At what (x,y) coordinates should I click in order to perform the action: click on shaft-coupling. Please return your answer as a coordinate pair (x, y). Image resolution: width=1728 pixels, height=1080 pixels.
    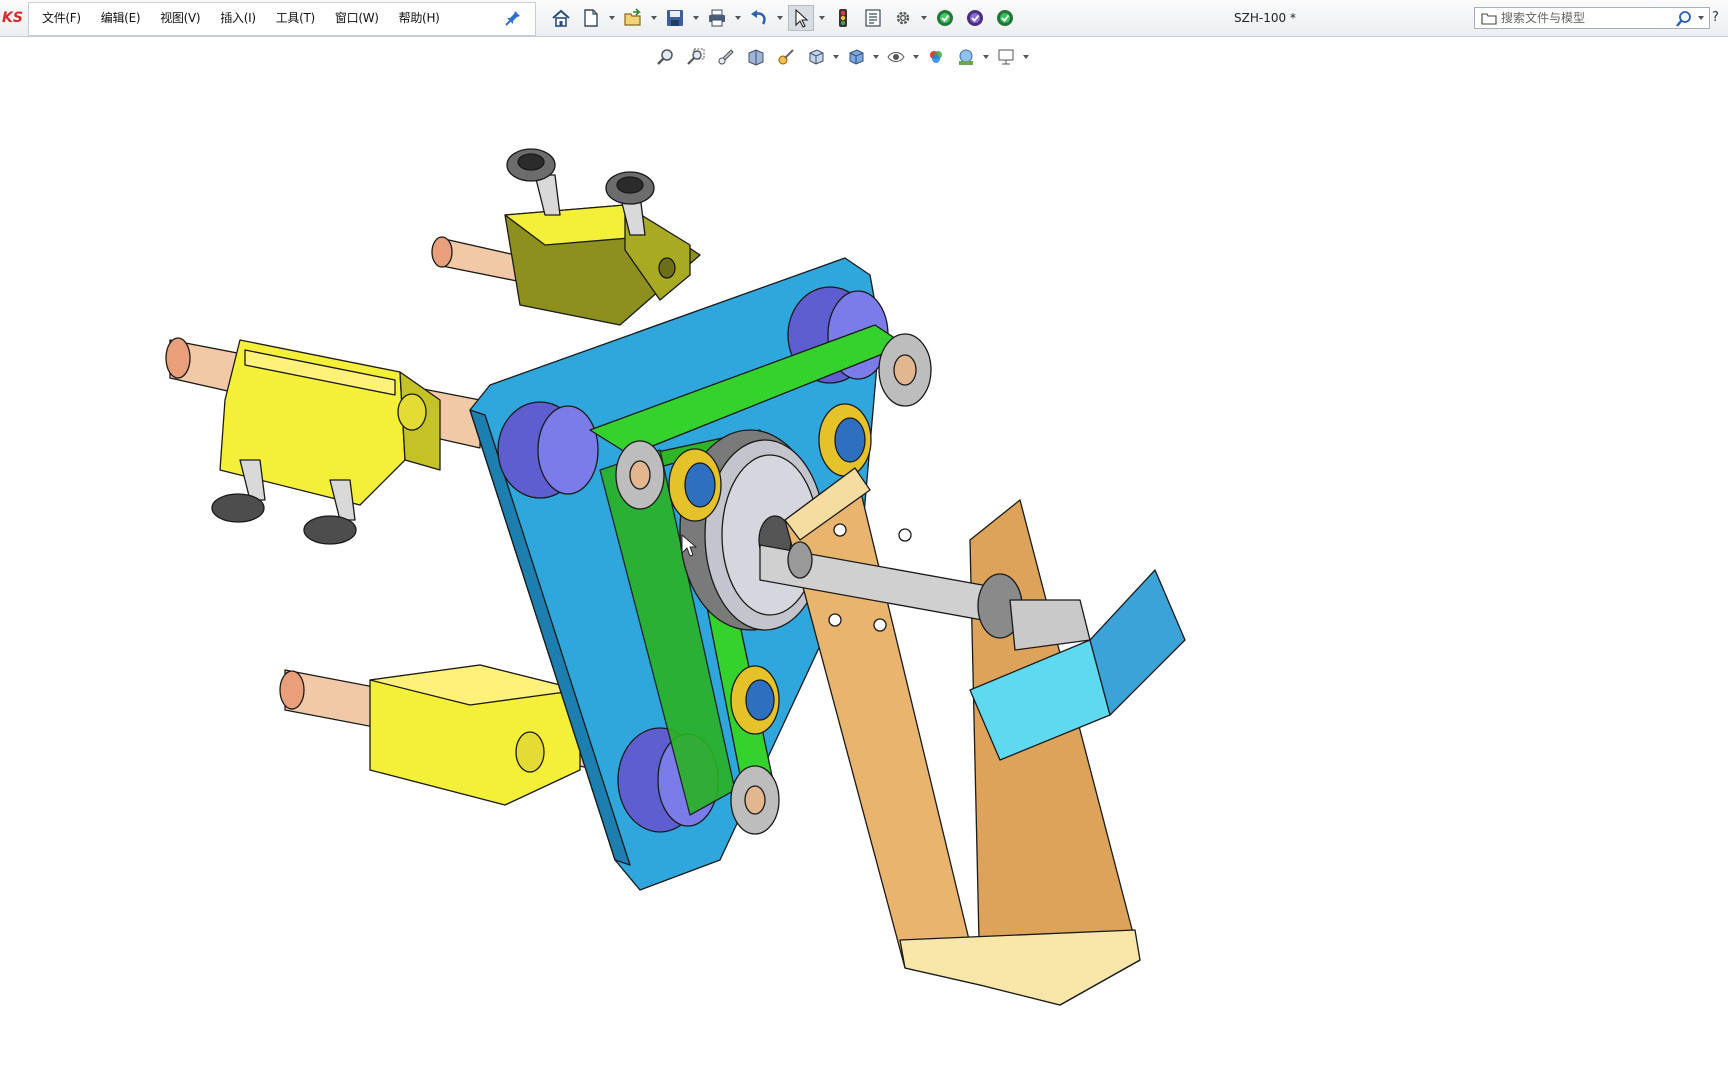
    Looking at the image, I should click on (1050, 625).